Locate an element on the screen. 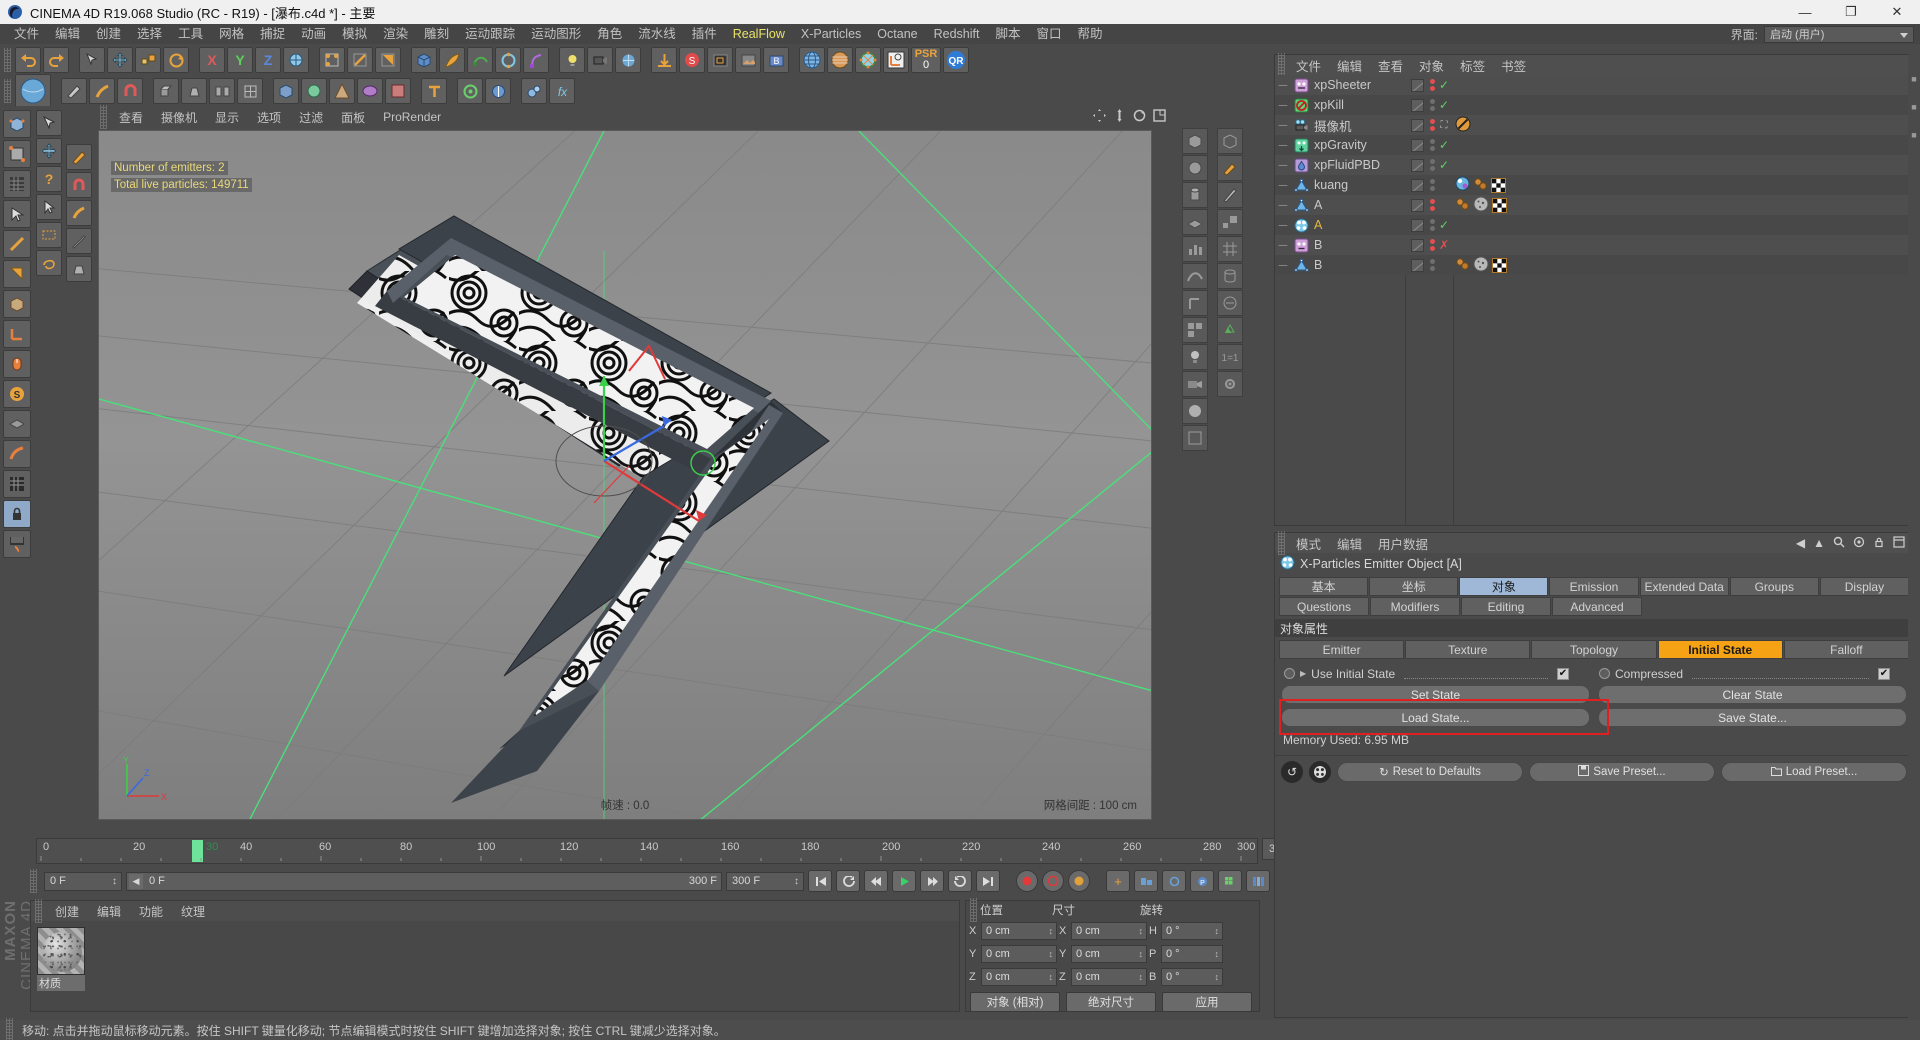 This screenshot has width=1920, height=1040. attribute-manager-grip is located at coordinates (1281, 543).